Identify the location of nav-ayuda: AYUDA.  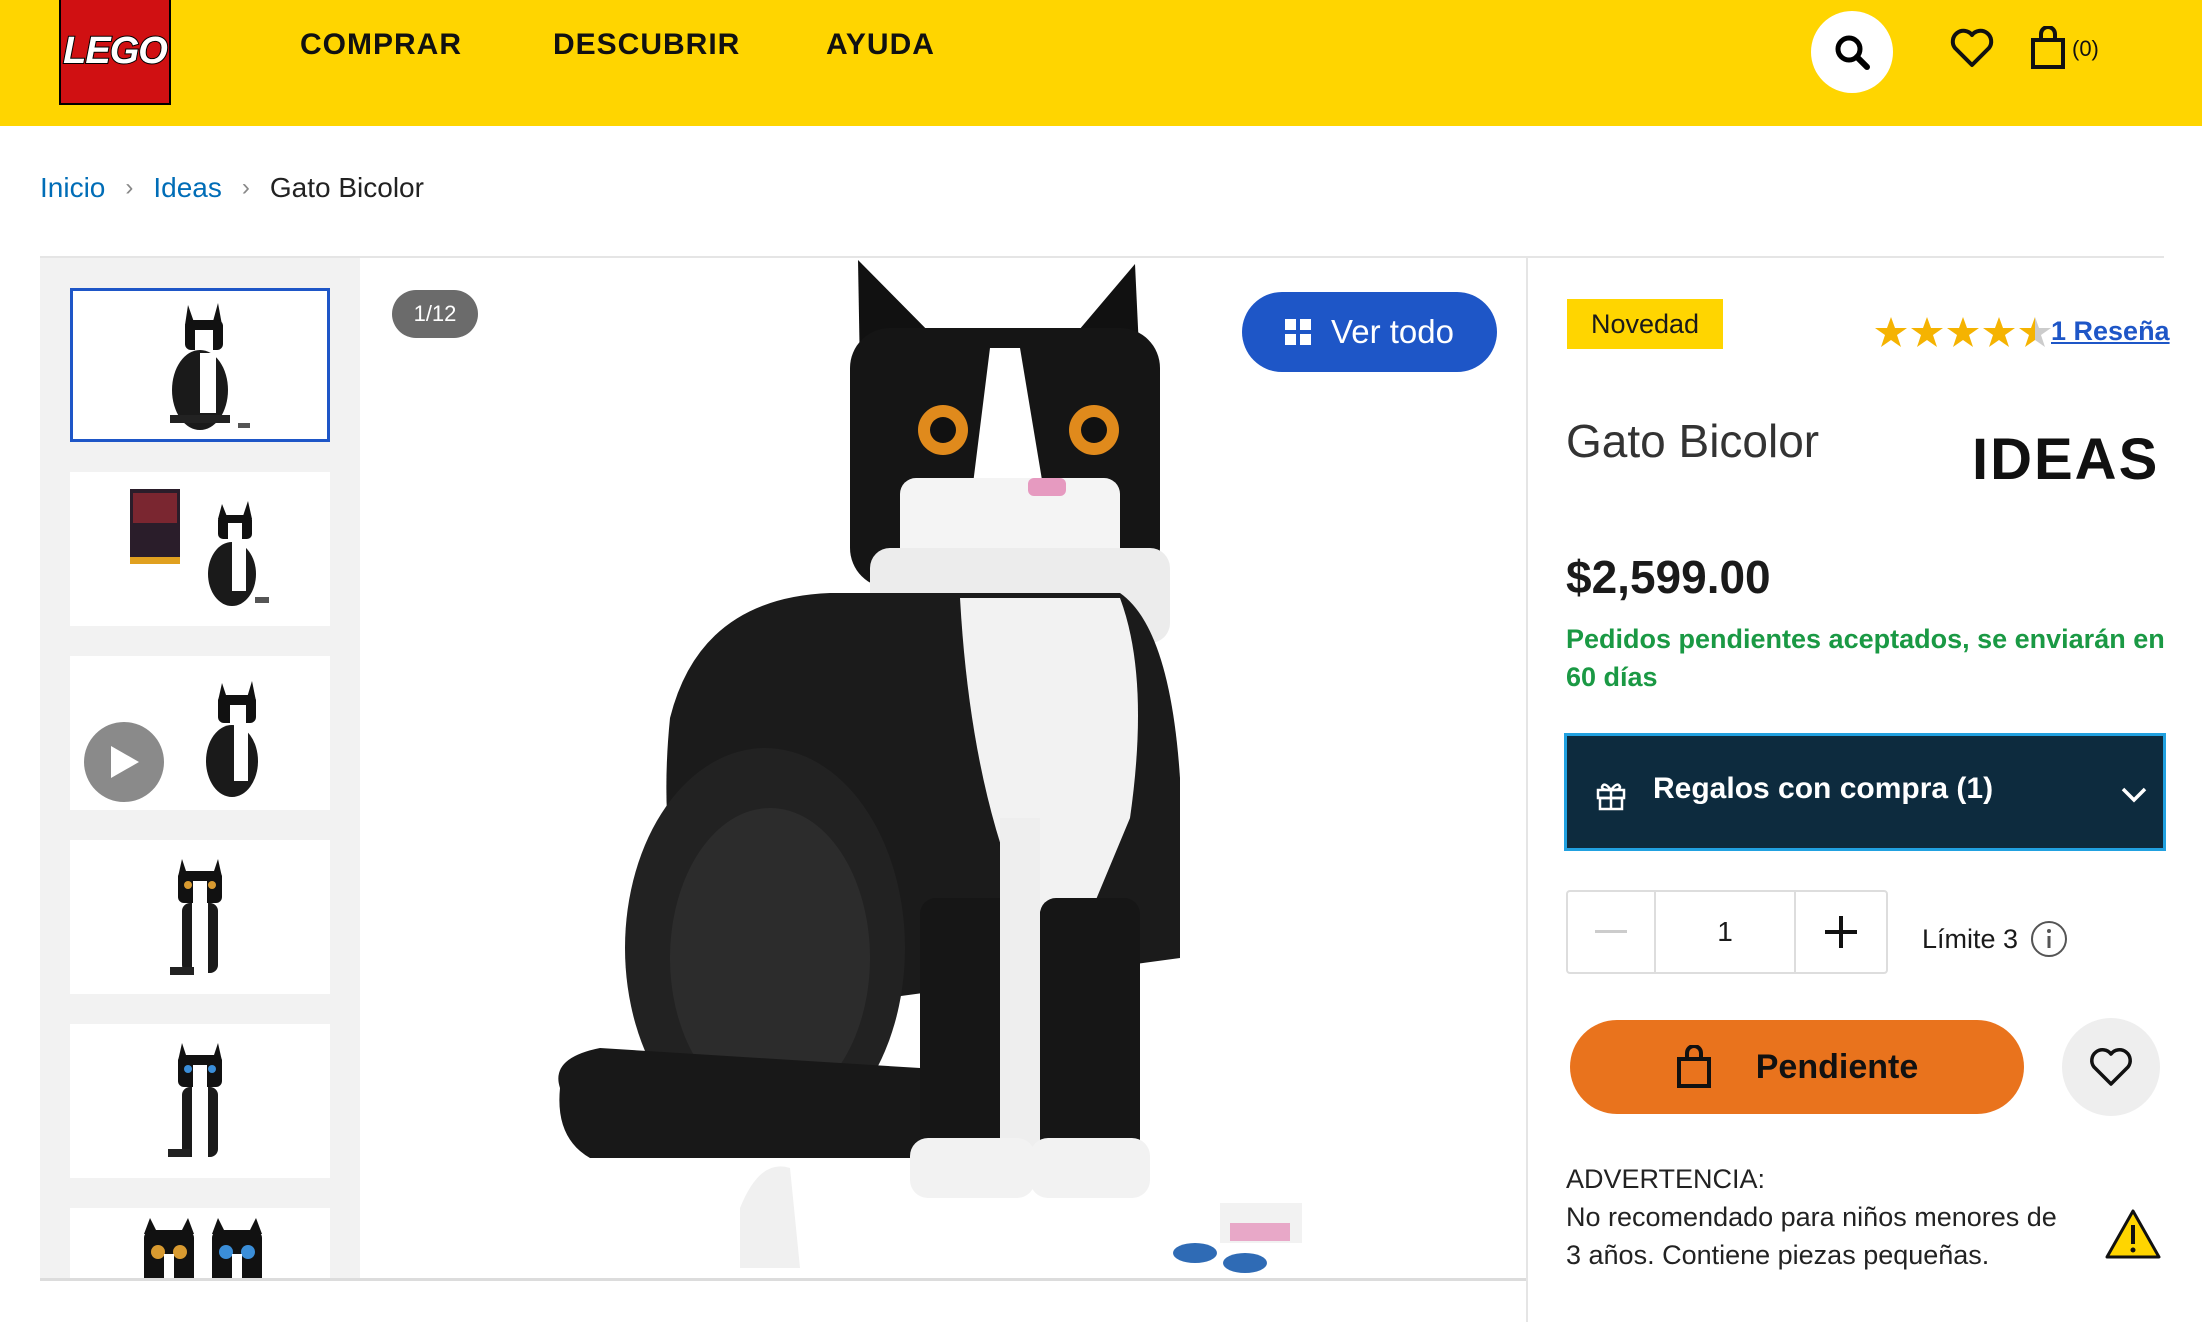
(880, 45).